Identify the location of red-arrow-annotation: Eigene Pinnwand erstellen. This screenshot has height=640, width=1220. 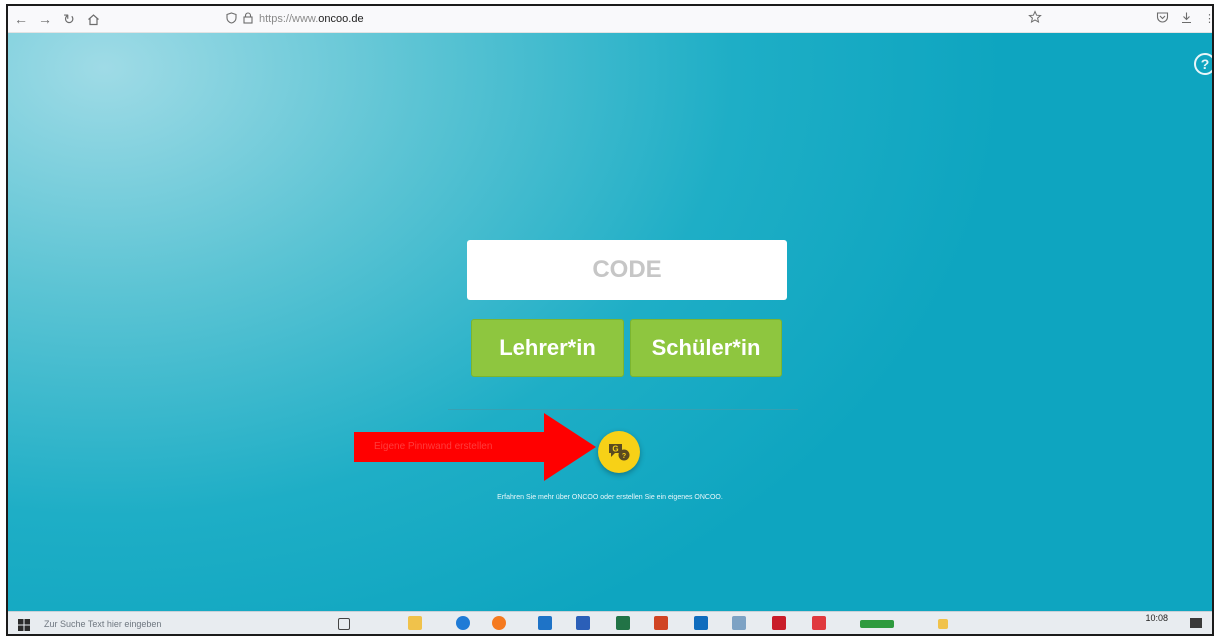
(475, 447).